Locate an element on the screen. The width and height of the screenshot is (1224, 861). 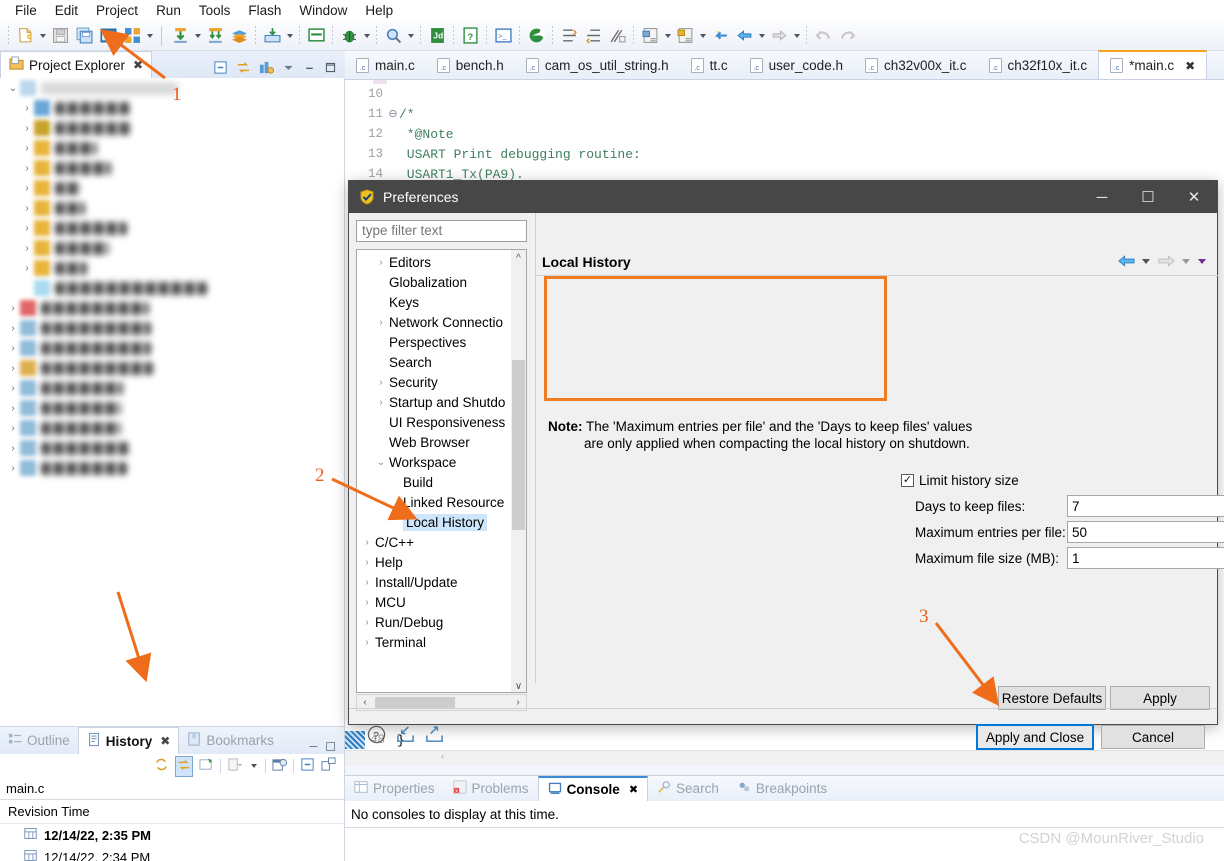
pref-tree-item-workspace: ⌄ Workspace is located at coordinates (441, 462).